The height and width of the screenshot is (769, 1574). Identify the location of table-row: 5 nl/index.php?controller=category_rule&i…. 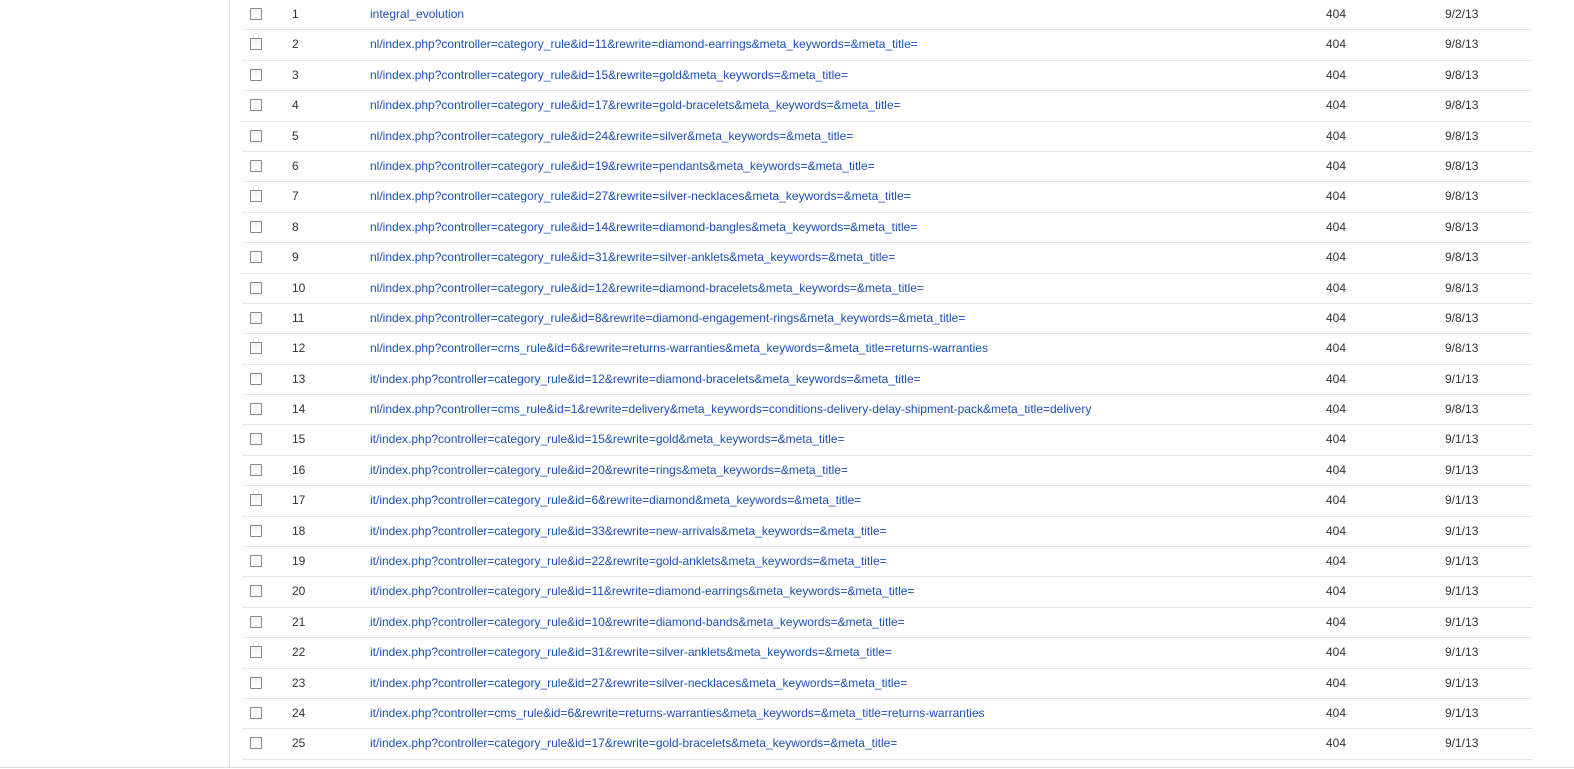
(887, 137).